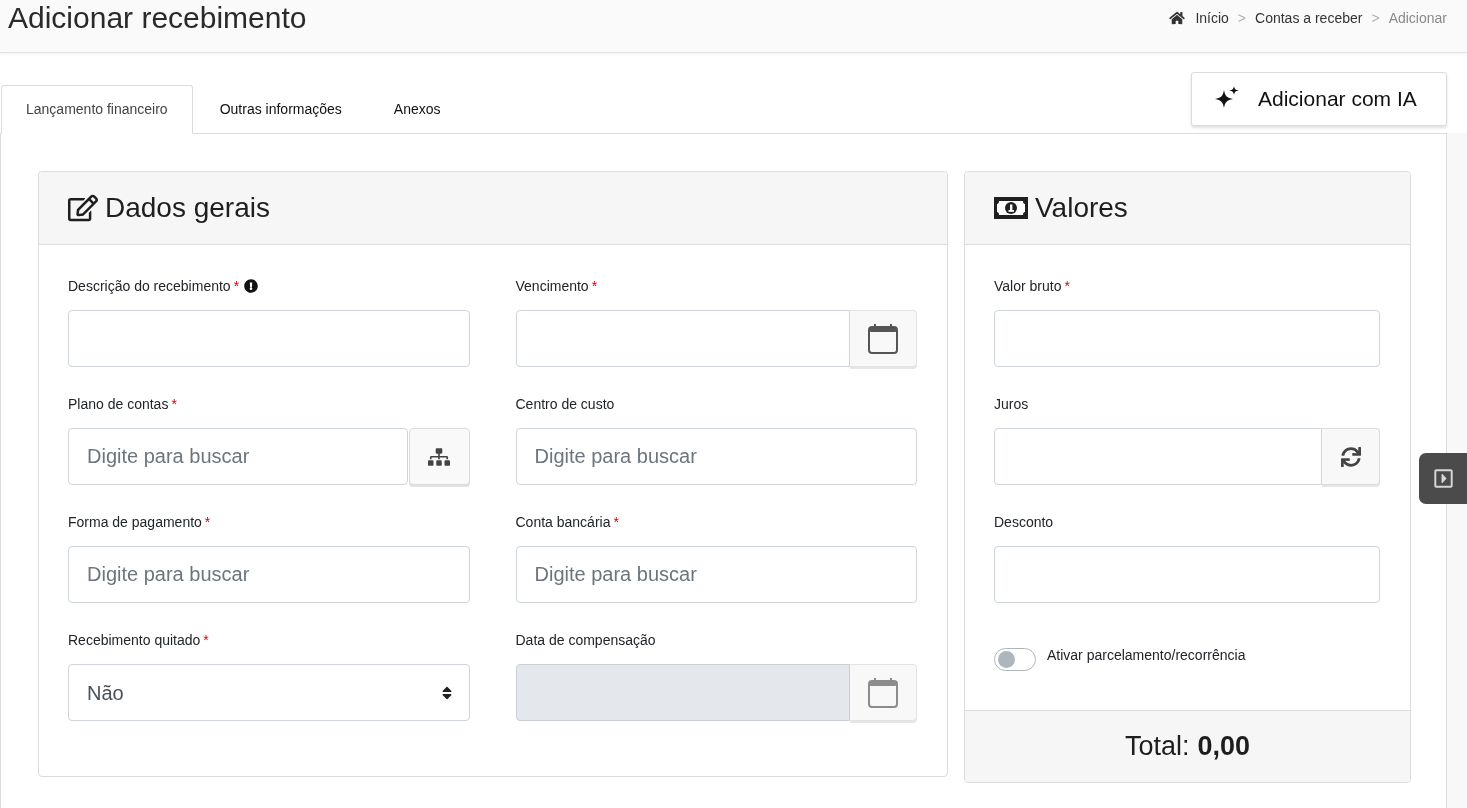 This screenshot has width=1467, height=808. Describe the element at coordinates (1015, 659) in the screenshot. I see `toggle-switch` at that location.